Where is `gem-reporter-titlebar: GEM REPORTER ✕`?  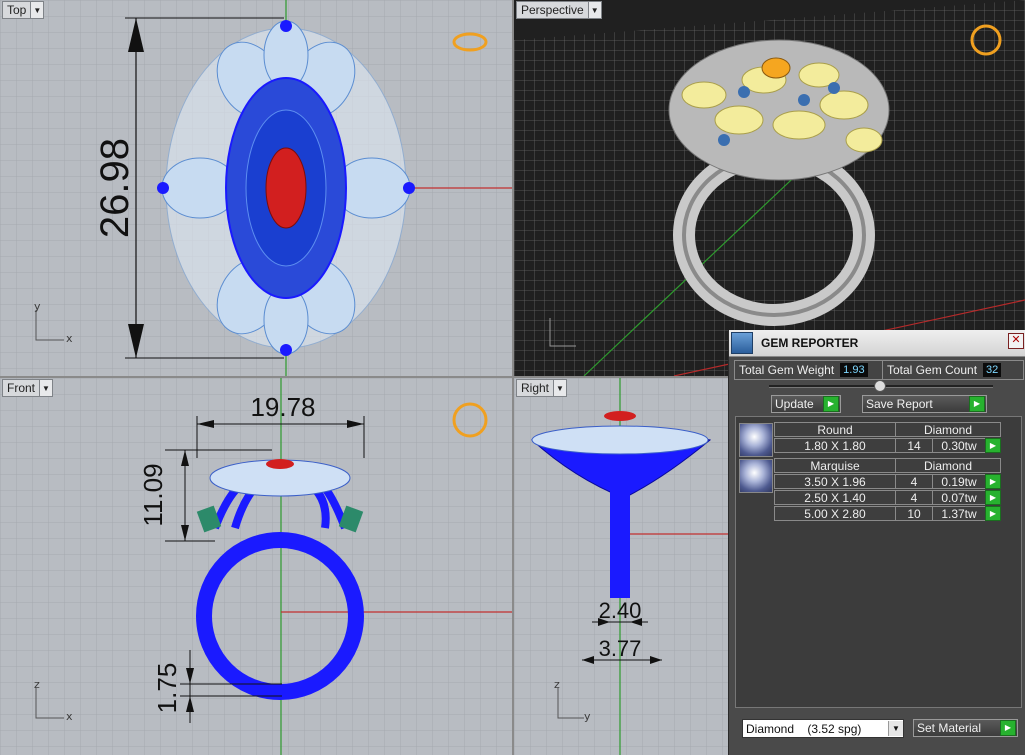
gem-reporter-titlebar: GEM REPORTER ✕ is located at coordinates (877, 343).